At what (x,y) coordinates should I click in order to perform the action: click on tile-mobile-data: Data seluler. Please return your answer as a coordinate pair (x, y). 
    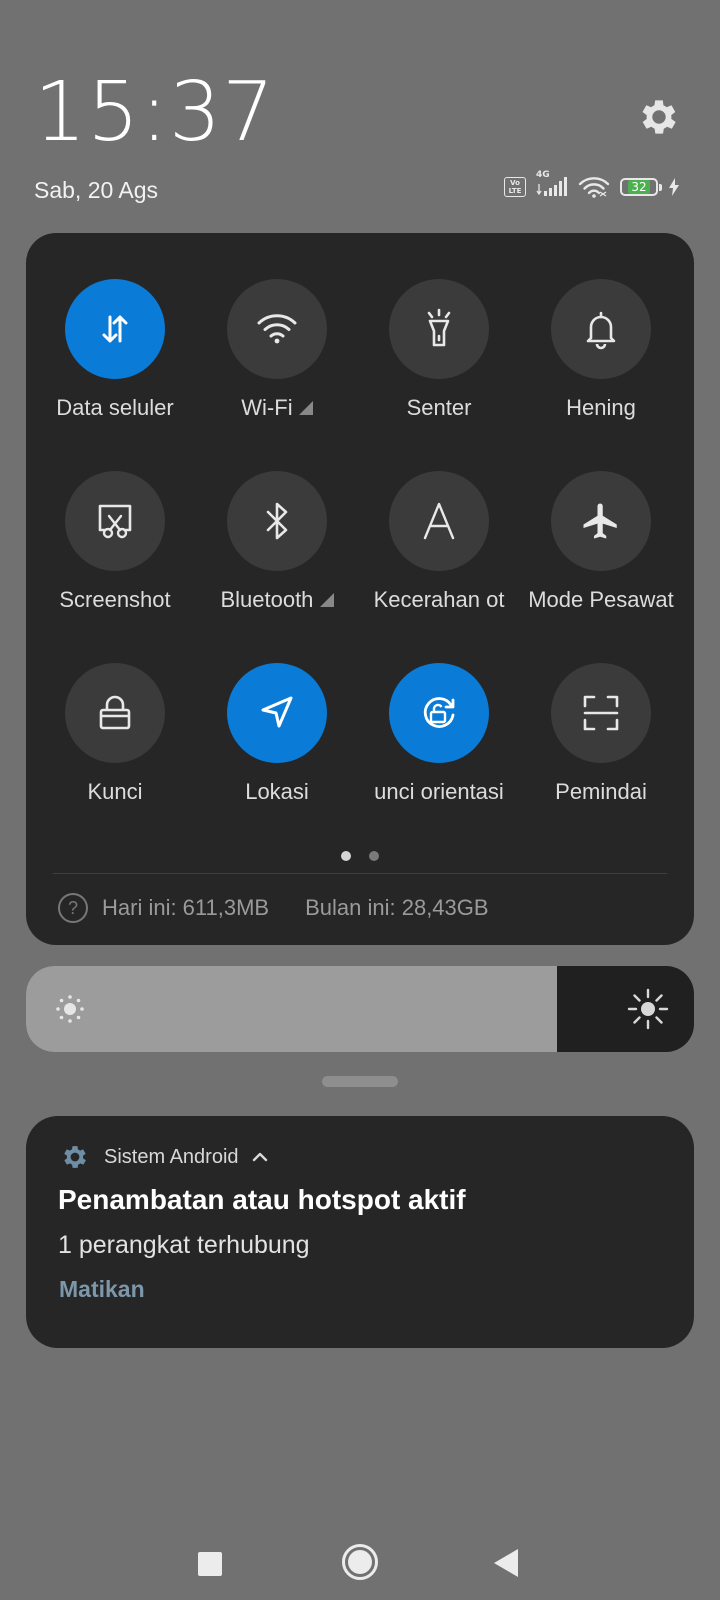
    Looking at the image, I should click on (115, 350).